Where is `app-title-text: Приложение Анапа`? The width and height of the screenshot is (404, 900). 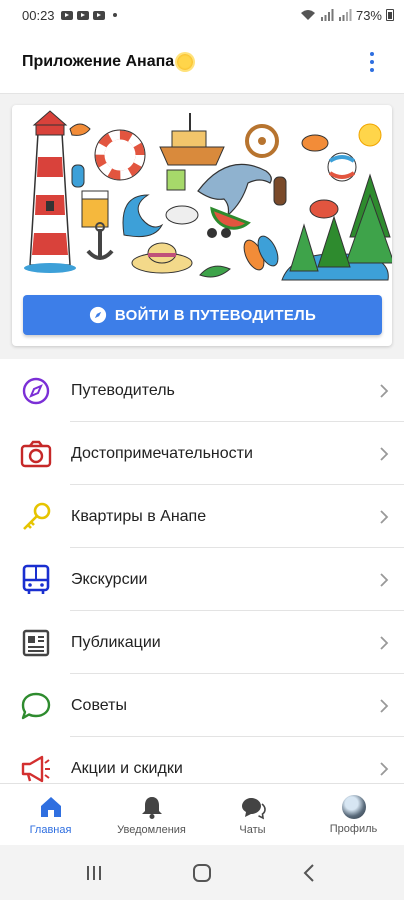
app-title-text: Приложение Анапа is located at coordinates (98, 61).